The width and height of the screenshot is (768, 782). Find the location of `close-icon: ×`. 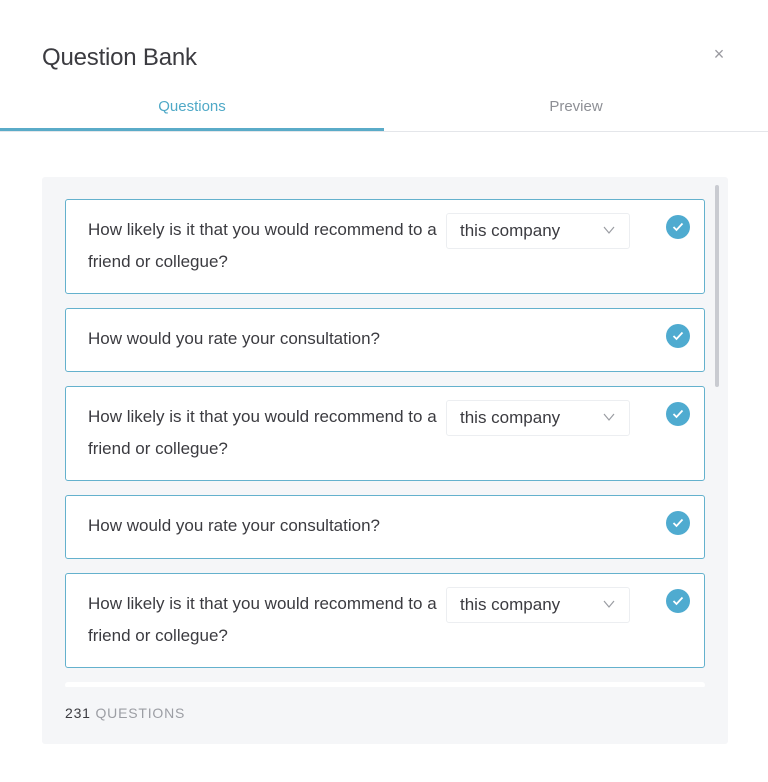

close-icon: × is located at coordinates (719, 54).